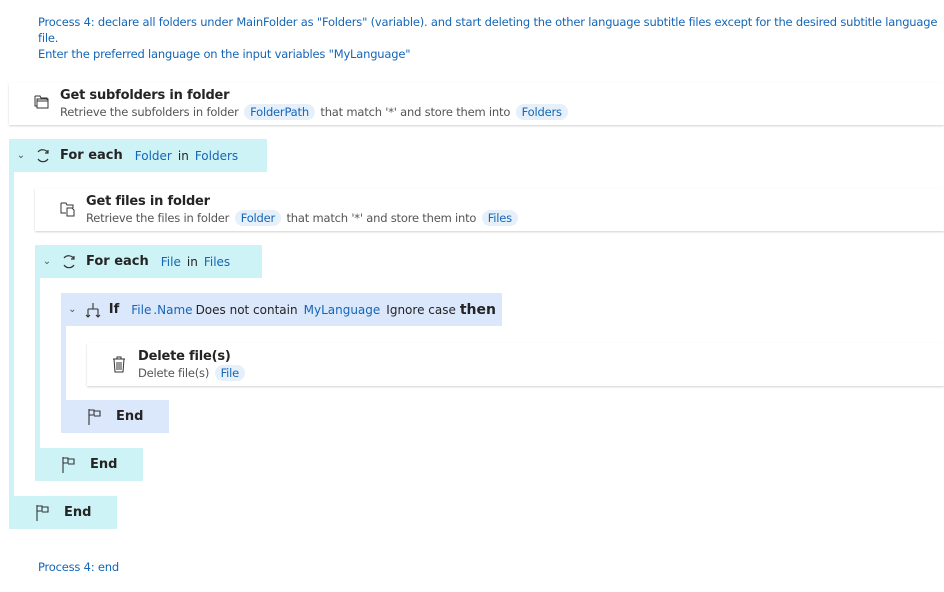 Image resolution: width=944 pixels, height=592 pixels. What do you see at coordinates (78, 567) in the screenshot?
I see `comment-end: Process 4: end` at bounding box center [78, 567].